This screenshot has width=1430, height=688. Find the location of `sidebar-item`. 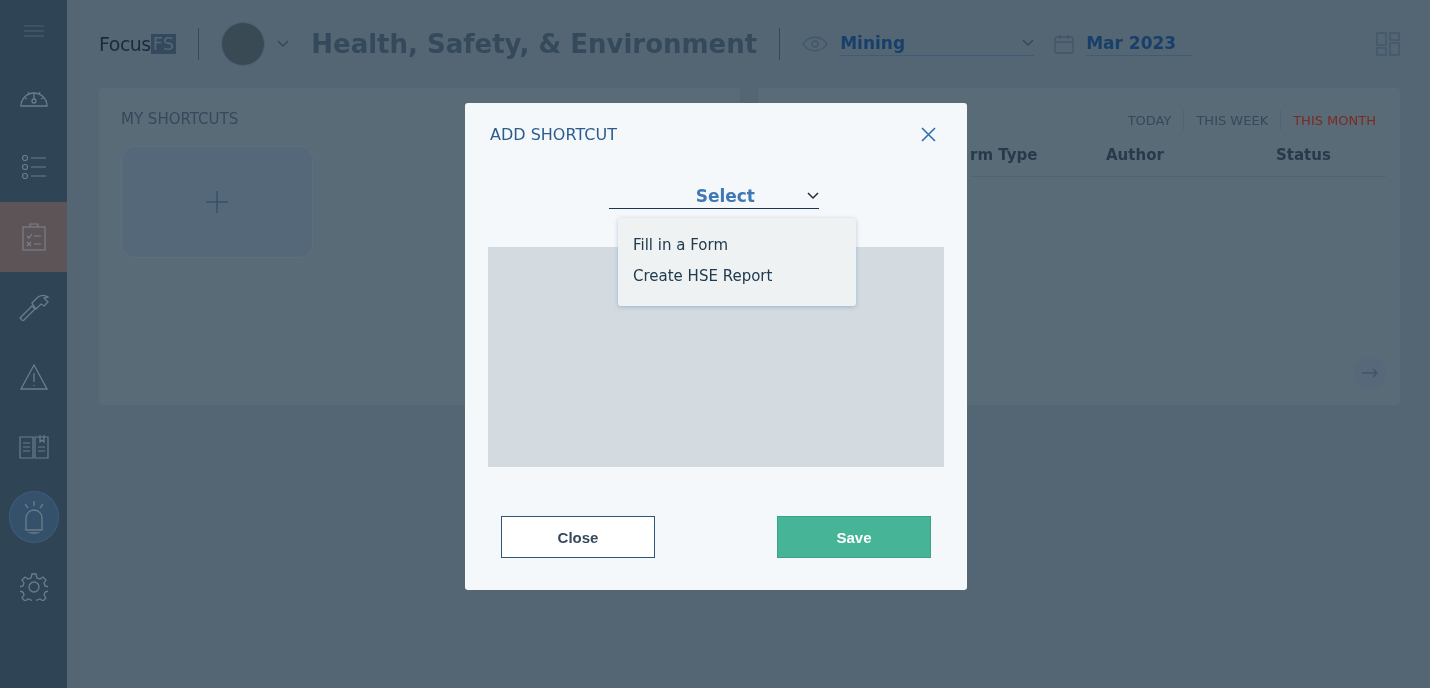

sidebar-item is located at coordinates (33, 237).